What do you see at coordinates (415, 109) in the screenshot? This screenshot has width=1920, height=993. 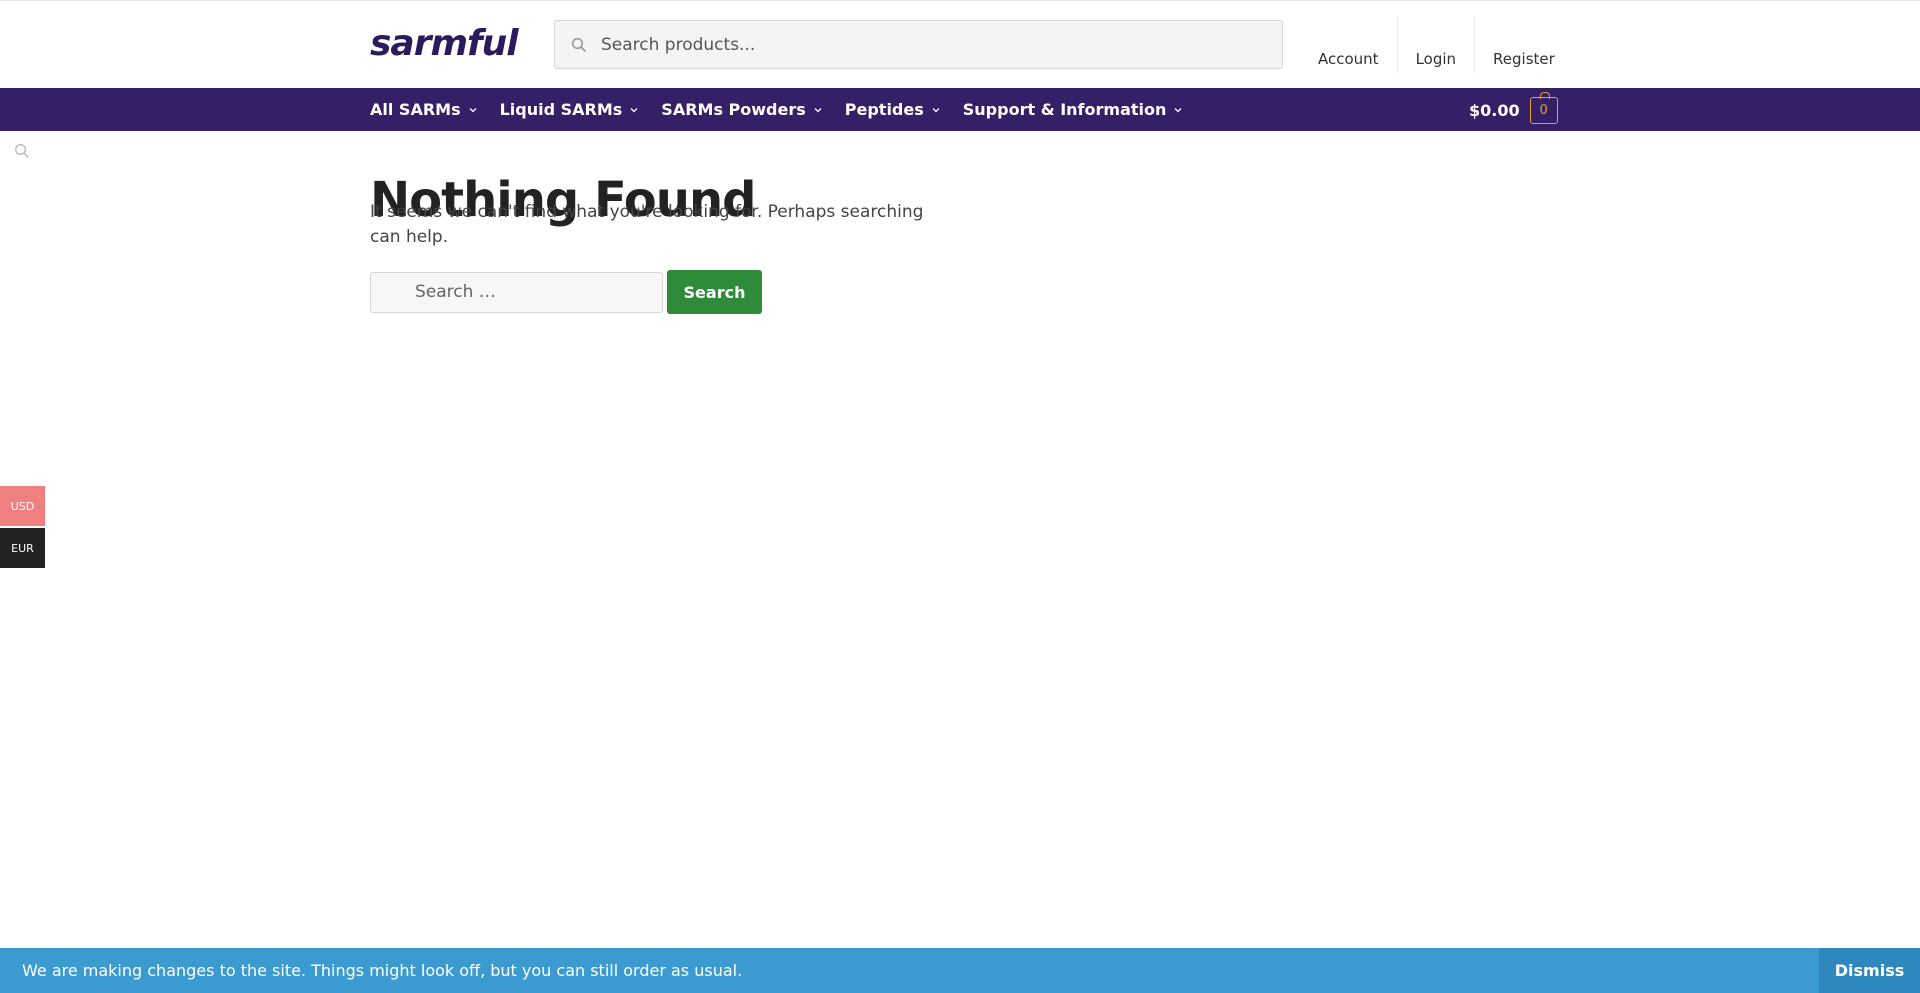 I see `nav-item-label: All SARMs` at bounding box center [415, 109].